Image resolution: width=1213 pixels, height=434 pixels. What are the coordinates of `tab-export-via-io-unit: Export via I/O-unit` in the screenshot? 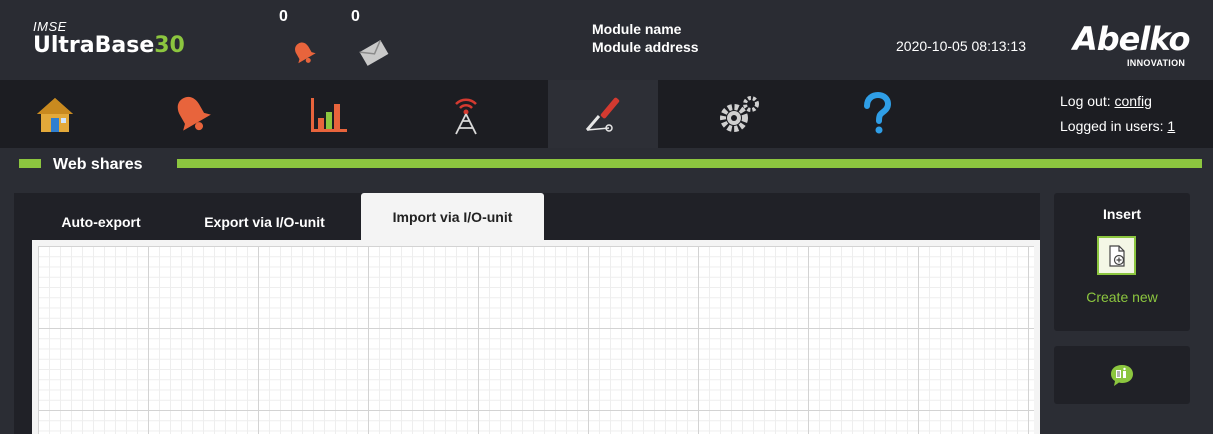 It's located at (264, 222).